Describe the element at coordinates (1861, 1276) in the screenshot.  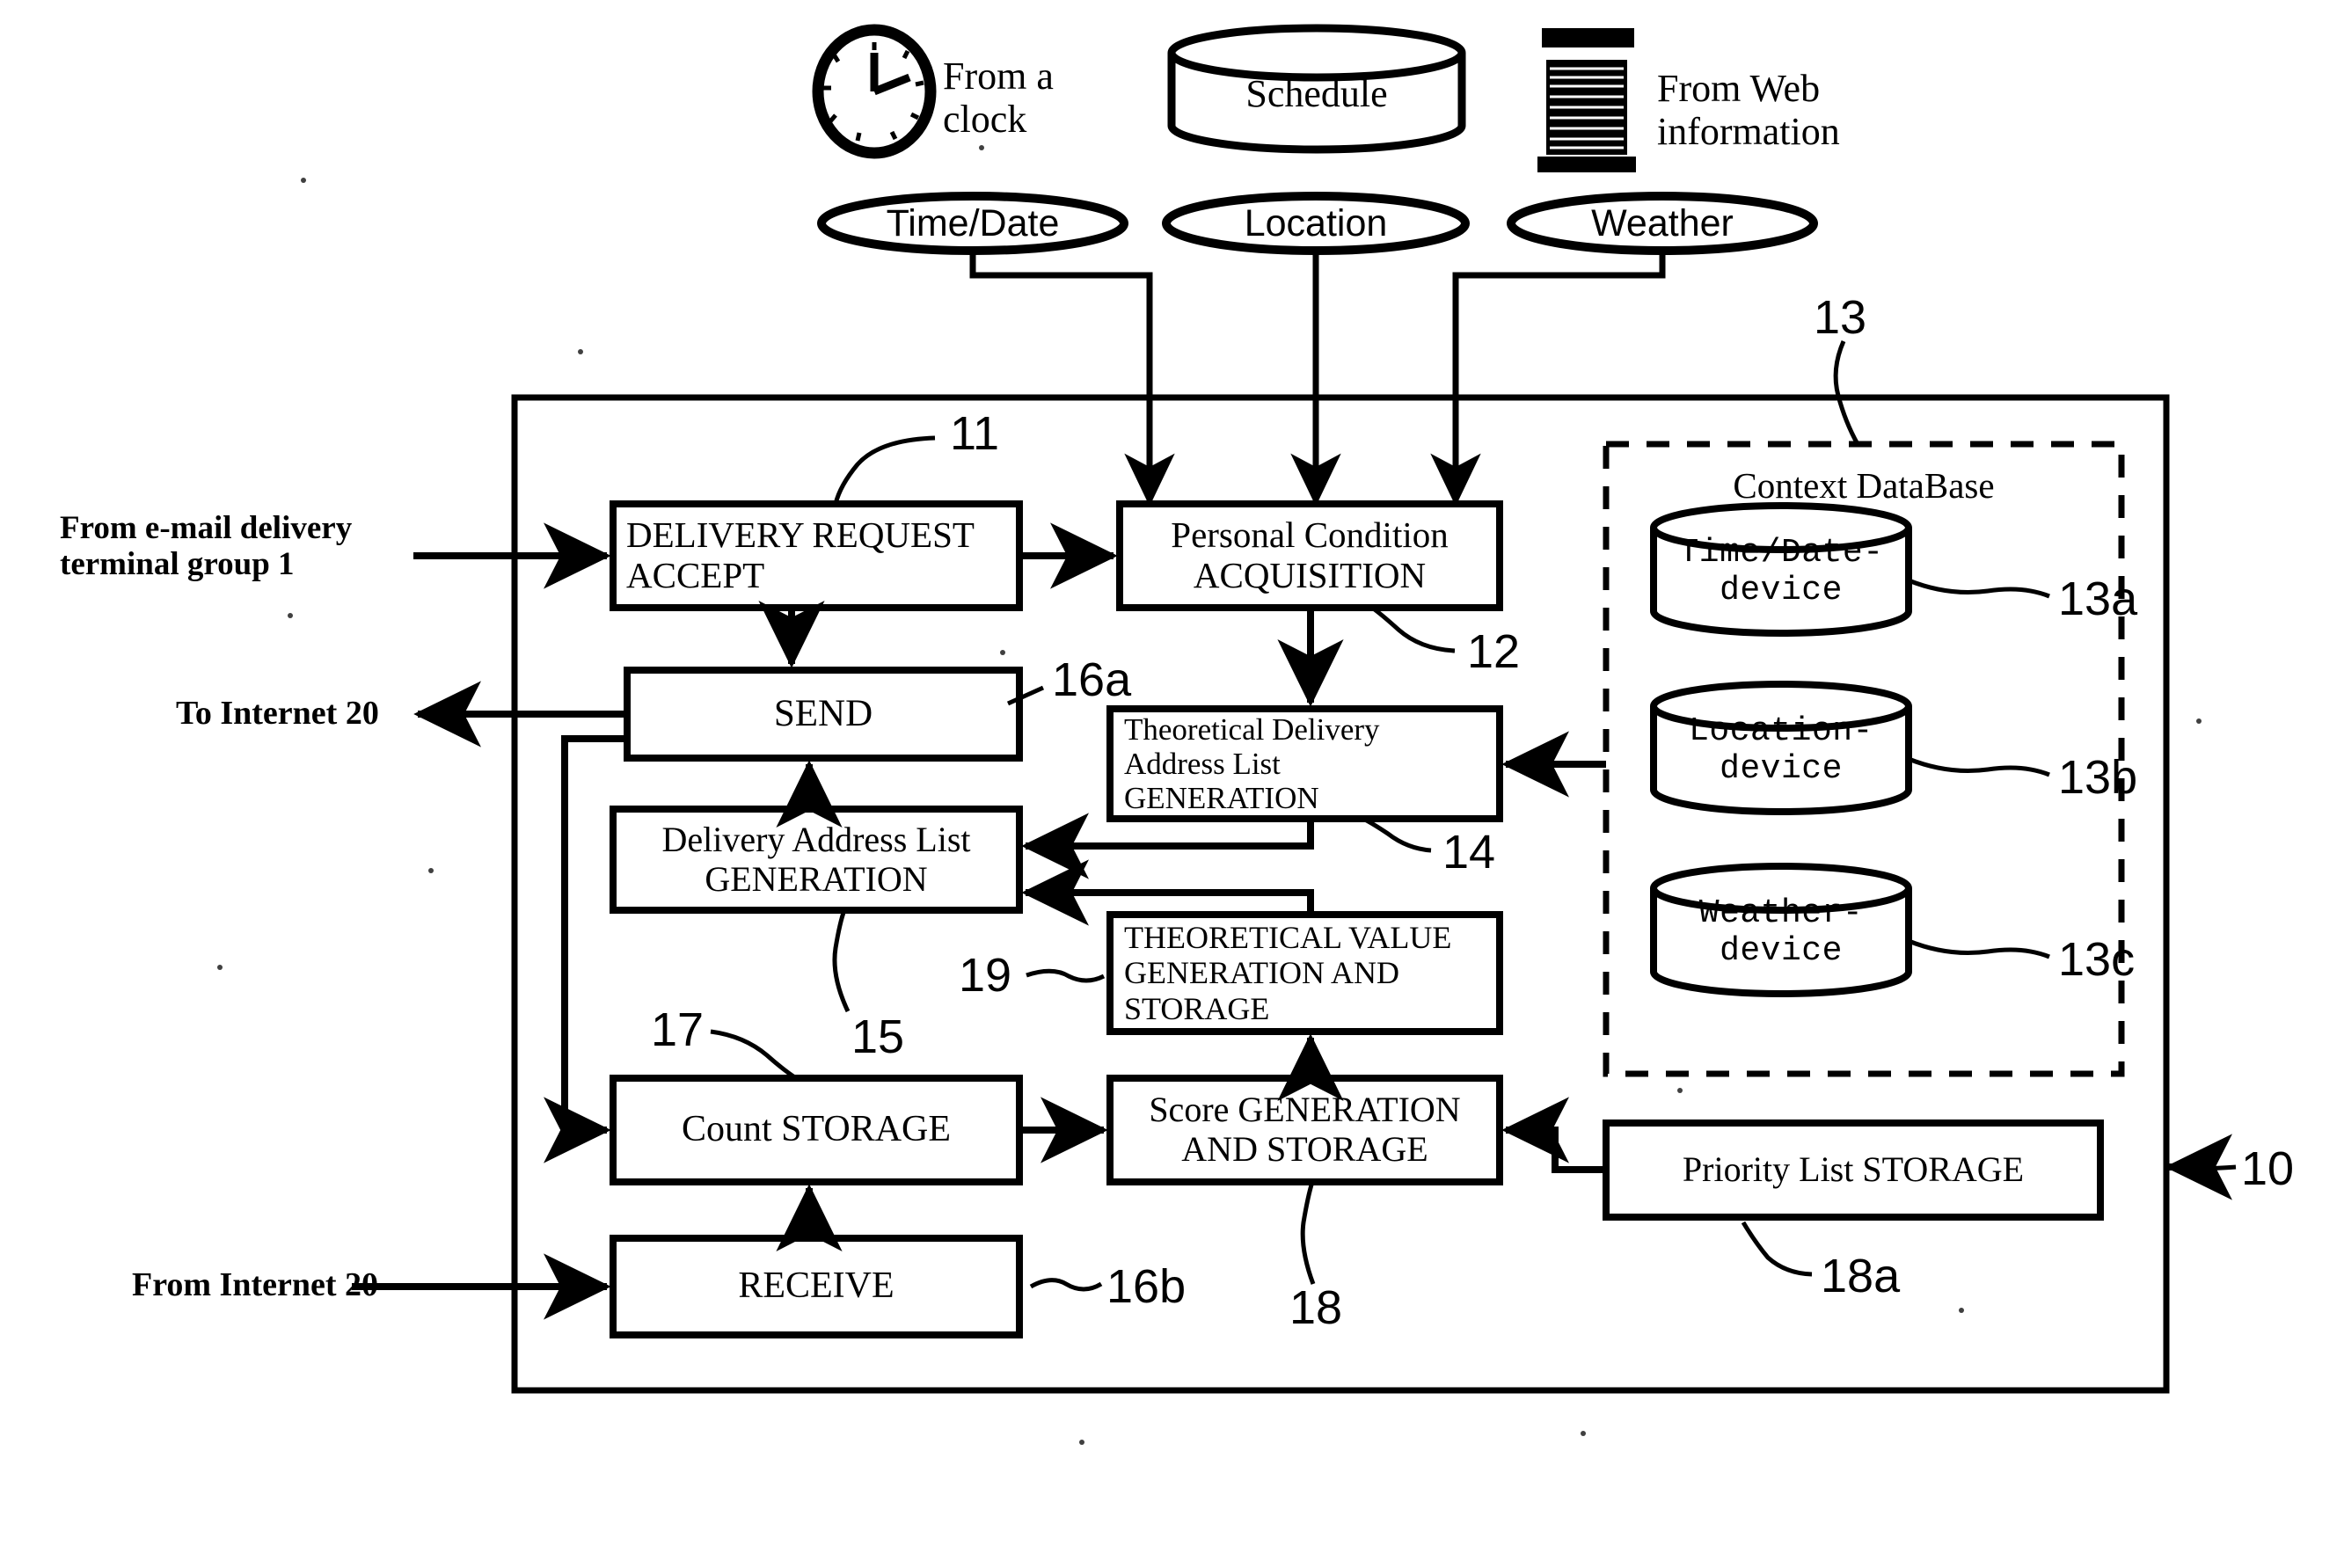
I see `ref-number-18a: 18a` at that location.